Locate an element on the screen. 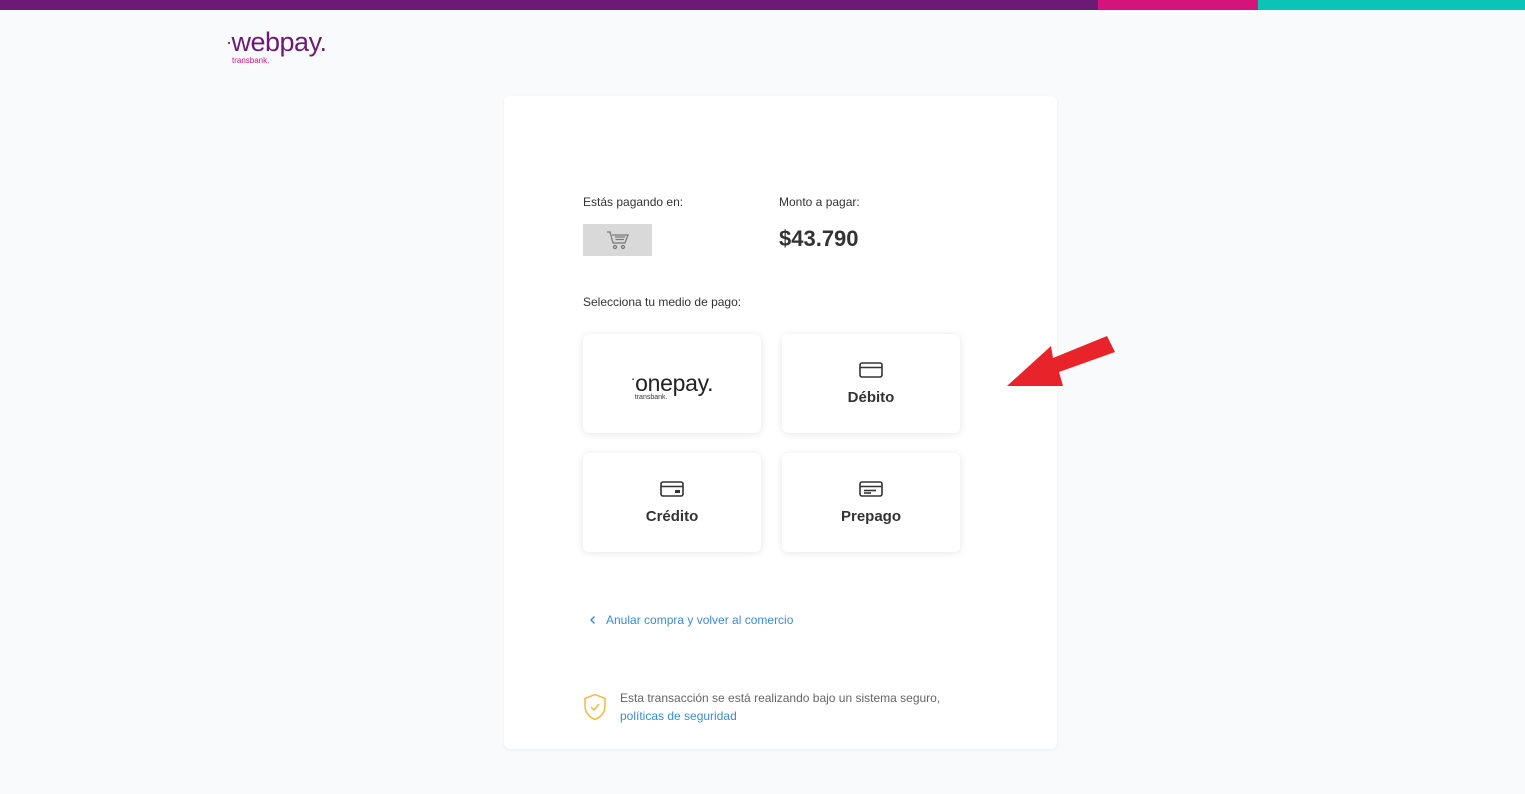 The width and height of the screenshot is (1525, 794). credit-card-icon is located at coordinates (672, 489).